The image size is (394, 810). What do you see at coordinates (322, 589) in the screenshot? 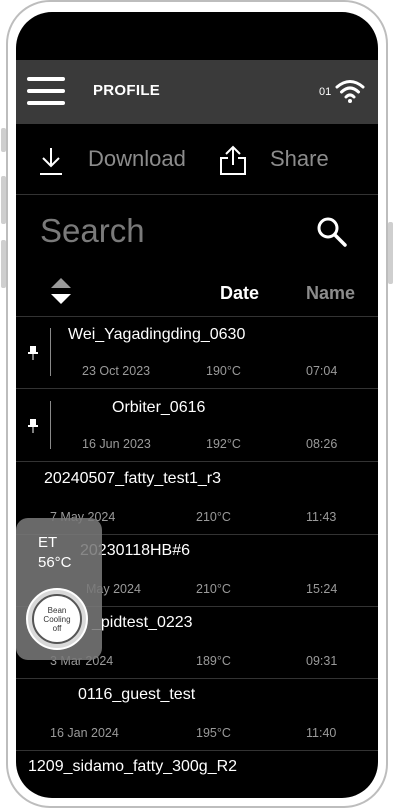
I see `profile-duration: 15:24` at bounding box center [322, 589].